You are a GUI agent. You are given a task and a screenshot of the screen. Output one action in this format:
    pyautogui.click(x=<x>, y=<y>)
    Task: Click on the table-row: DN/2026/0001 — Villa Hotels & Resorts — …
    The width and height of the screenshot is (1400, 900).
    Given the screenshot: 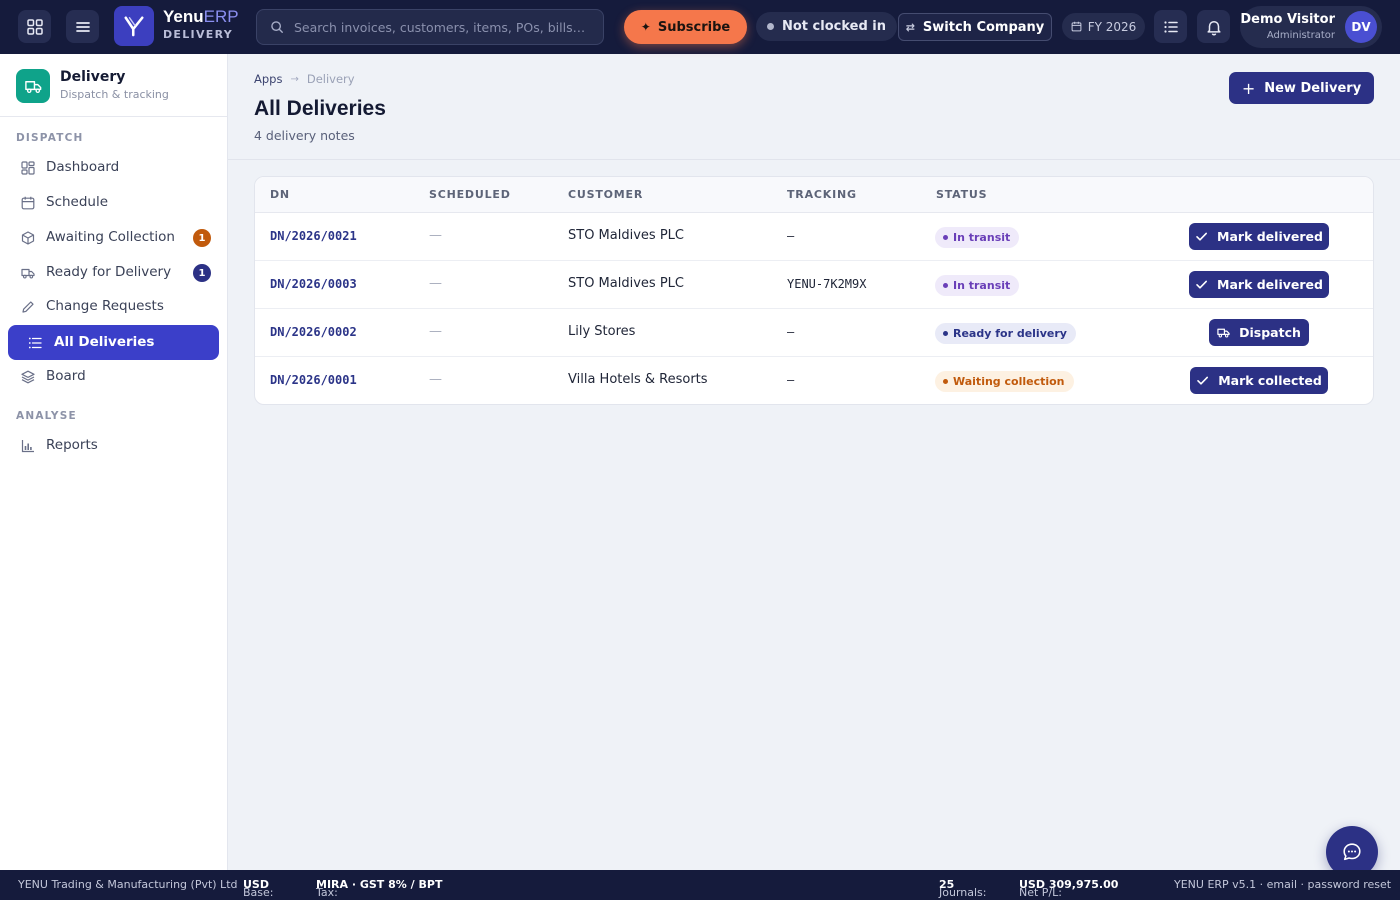 What is the action you would take?
    pyautogui.click(x=814, y=380)
    